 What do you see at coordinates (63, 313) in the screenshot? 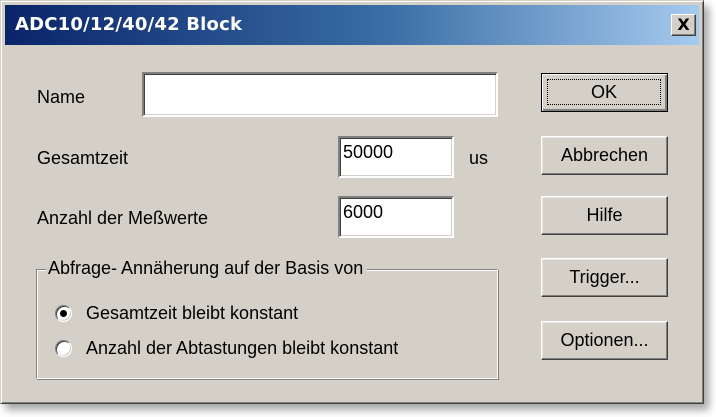
I see `radio-gesamtzeit` at bounding box center [63, 313].